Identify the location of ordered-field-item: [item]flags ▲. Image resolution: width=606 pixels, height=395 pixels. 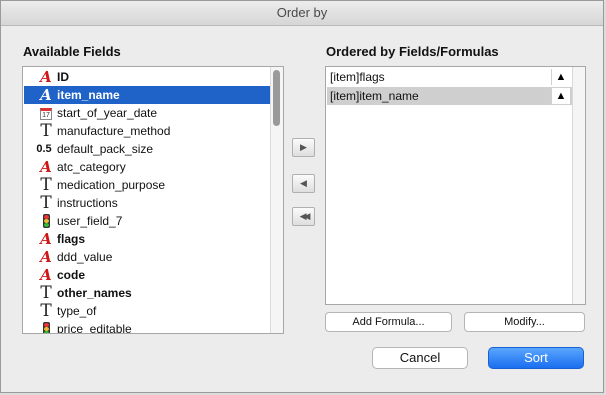
(455, 77).